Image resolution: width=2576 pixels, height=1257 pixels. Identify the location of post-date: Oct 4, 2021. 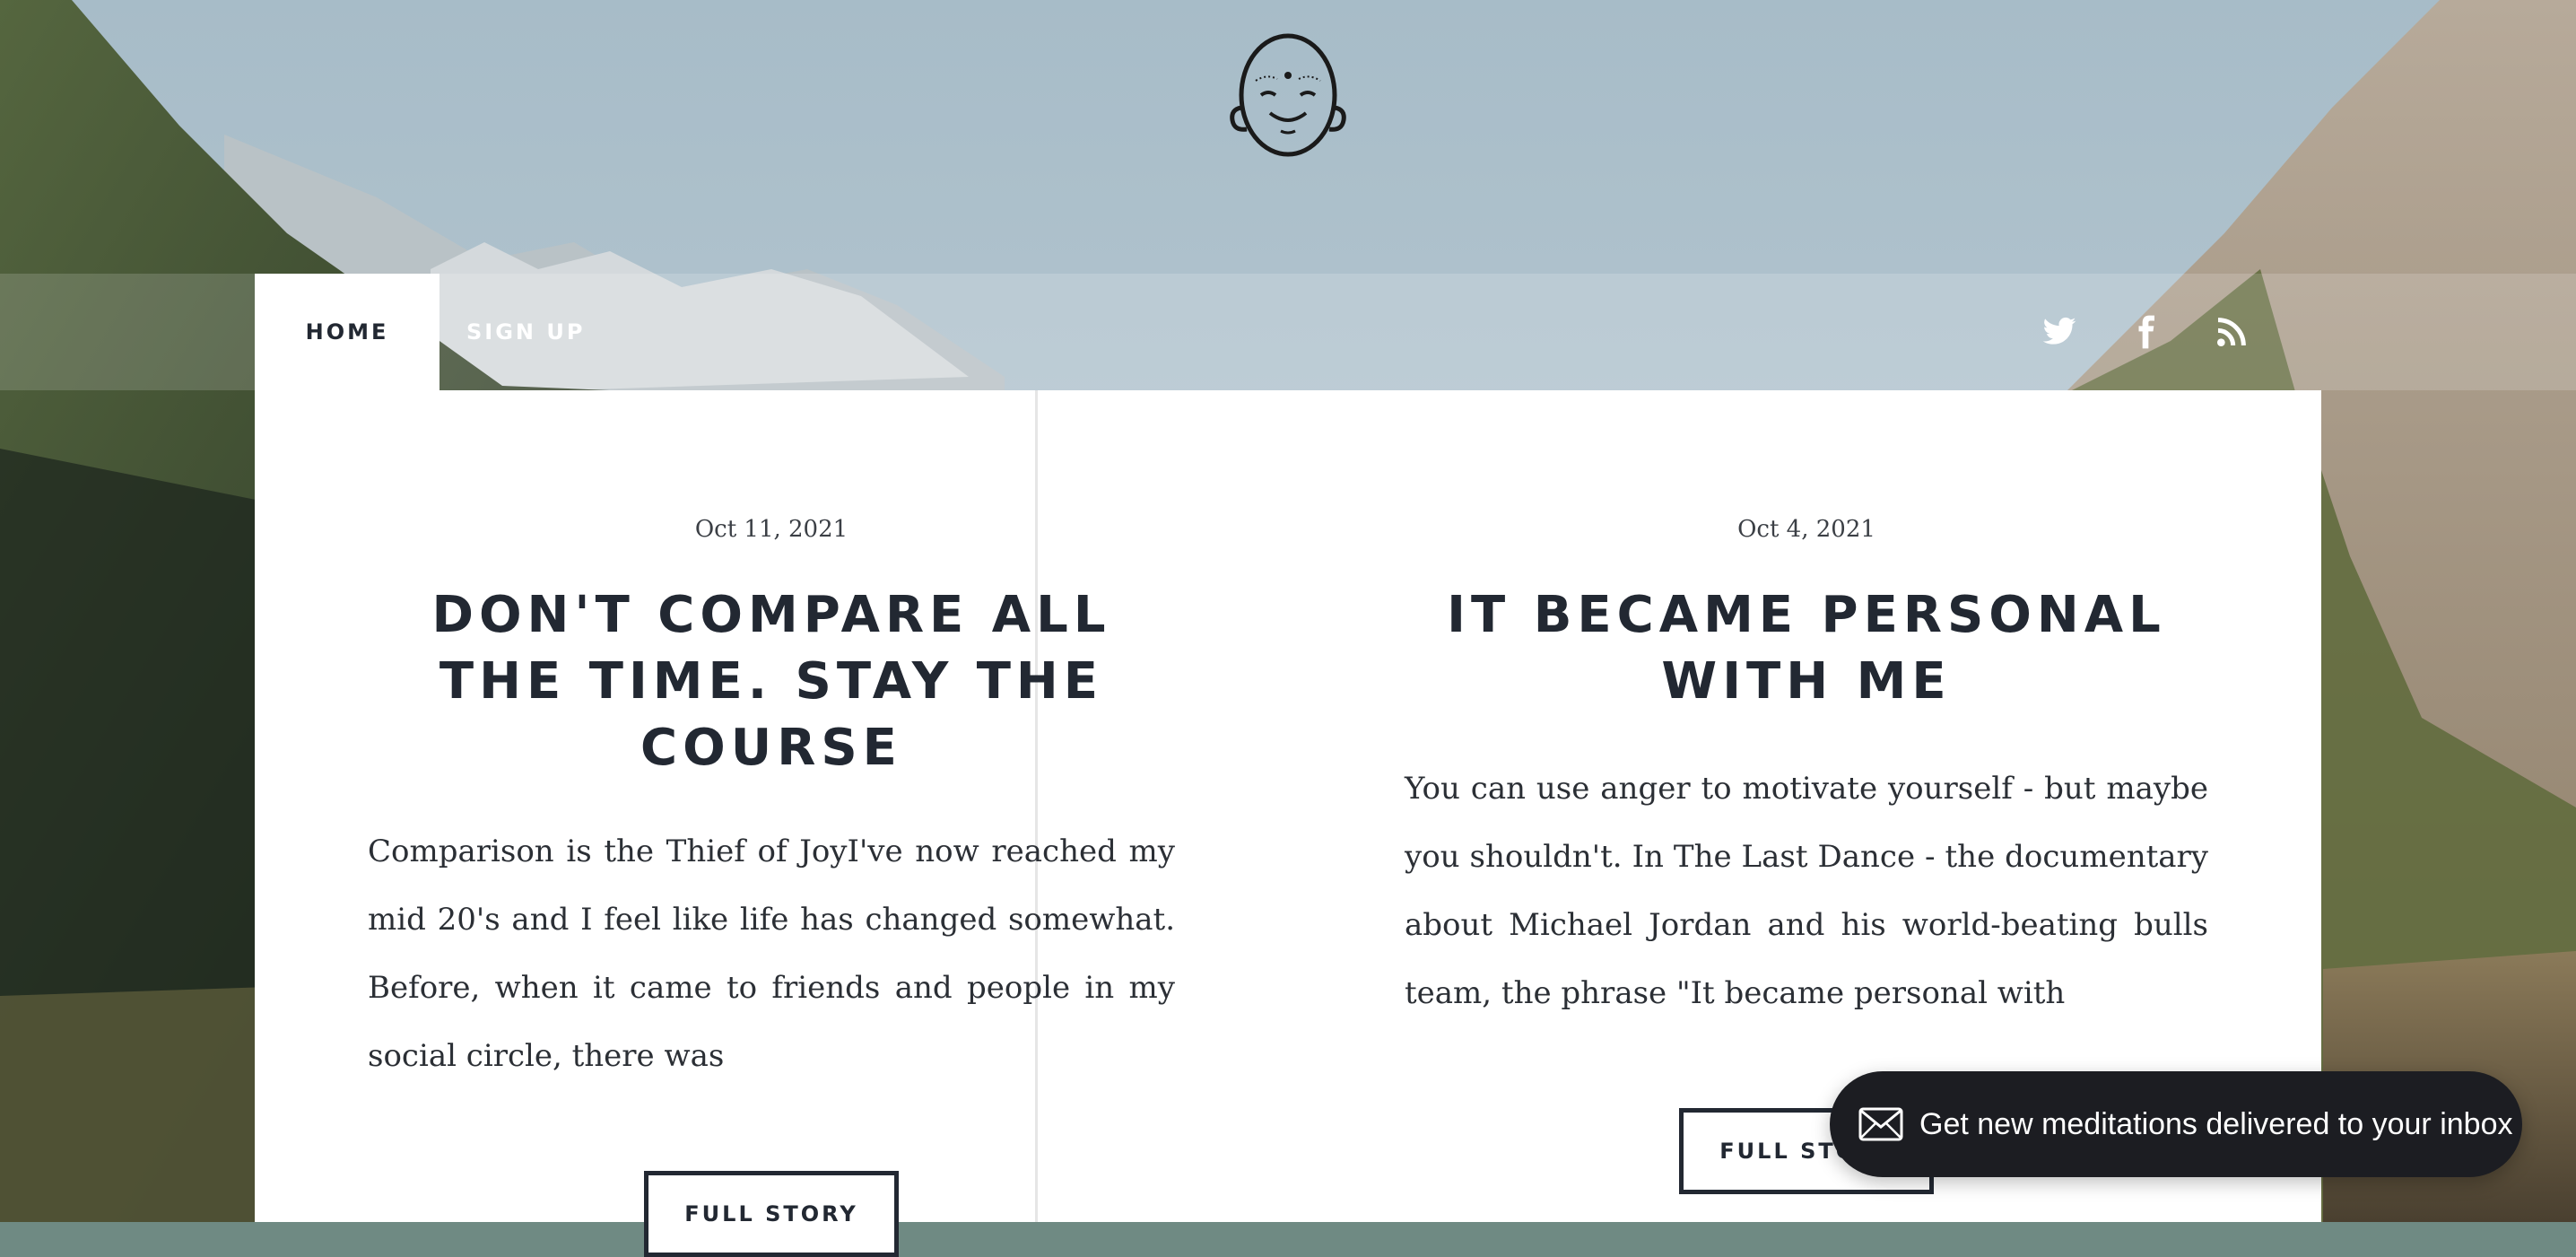
(1806, 529).